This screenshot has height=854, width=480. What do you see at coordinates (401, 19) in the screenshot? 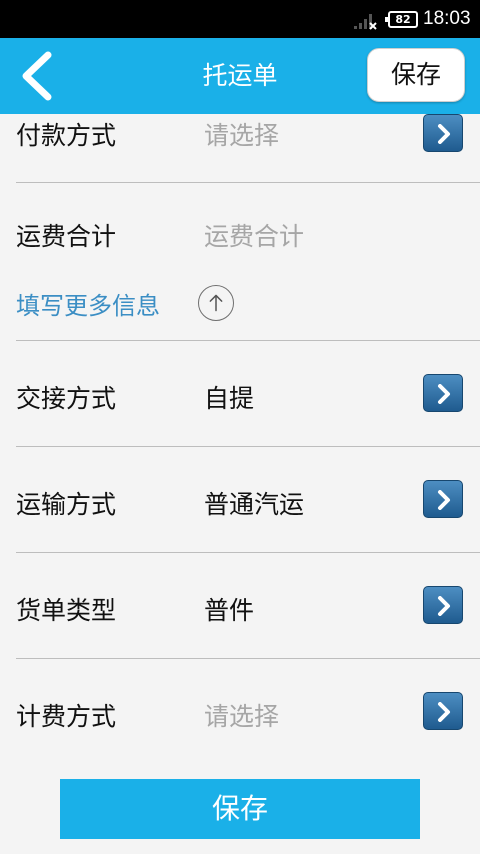
I see `battery-icon: 82` at bounding box center [401, 19].